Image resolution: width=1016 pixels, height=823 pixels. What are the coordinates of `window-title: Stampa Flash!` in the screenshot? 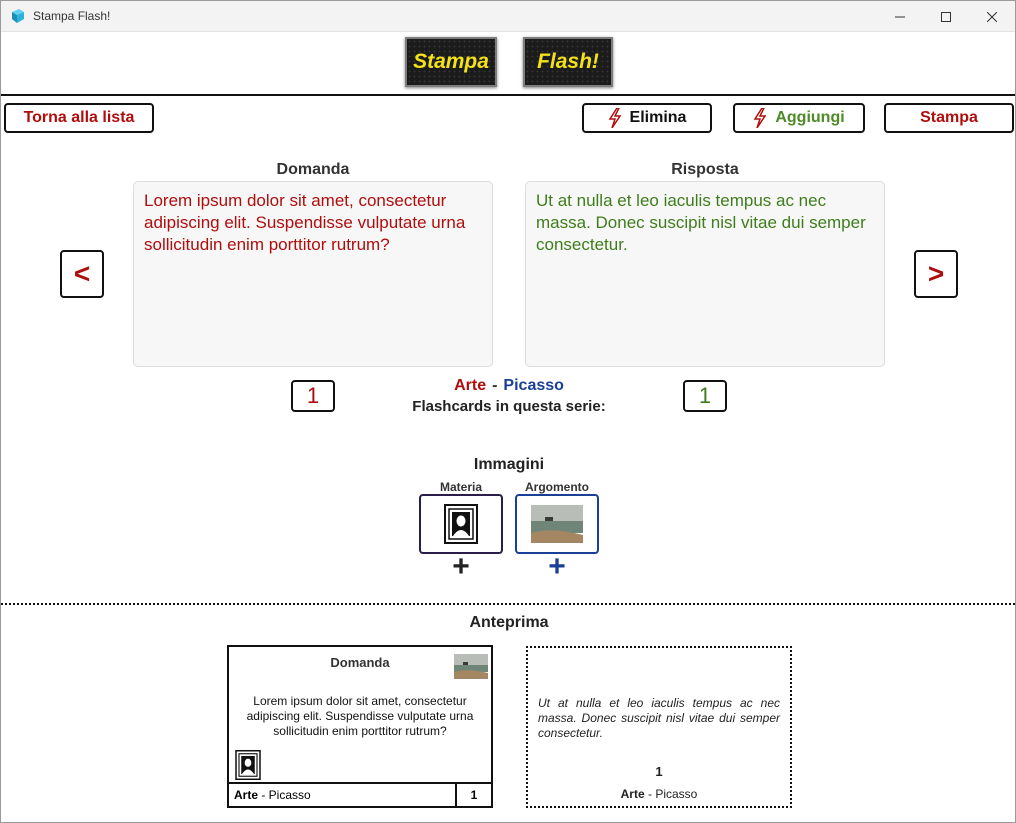 It's located at (72, 16).